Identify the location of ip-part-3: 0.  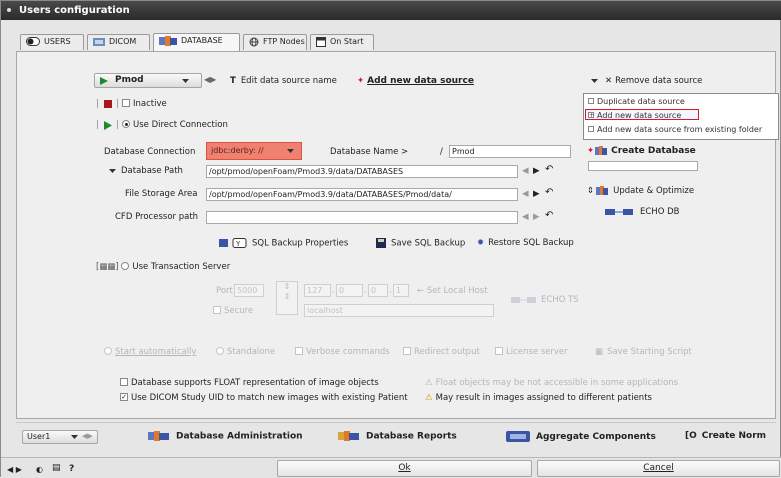
(378, 290).